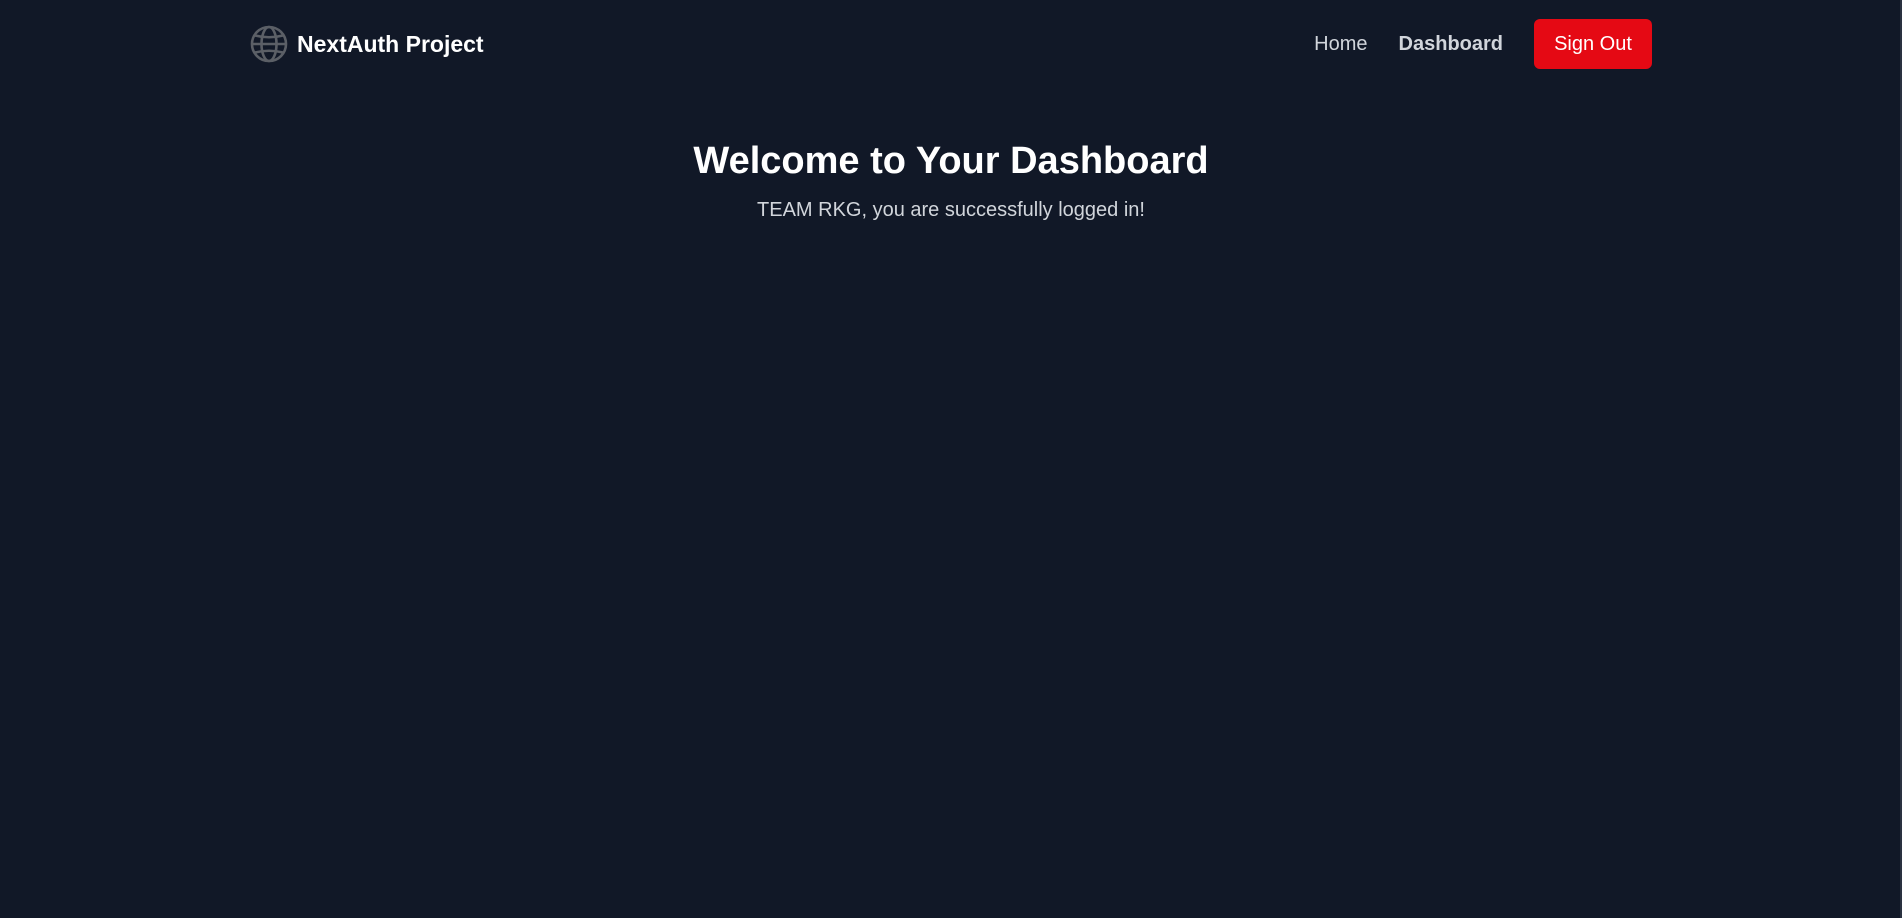 The image size is (1902, 918). I want to click on sign-out-button: Sign Out, so click(1593, 44).